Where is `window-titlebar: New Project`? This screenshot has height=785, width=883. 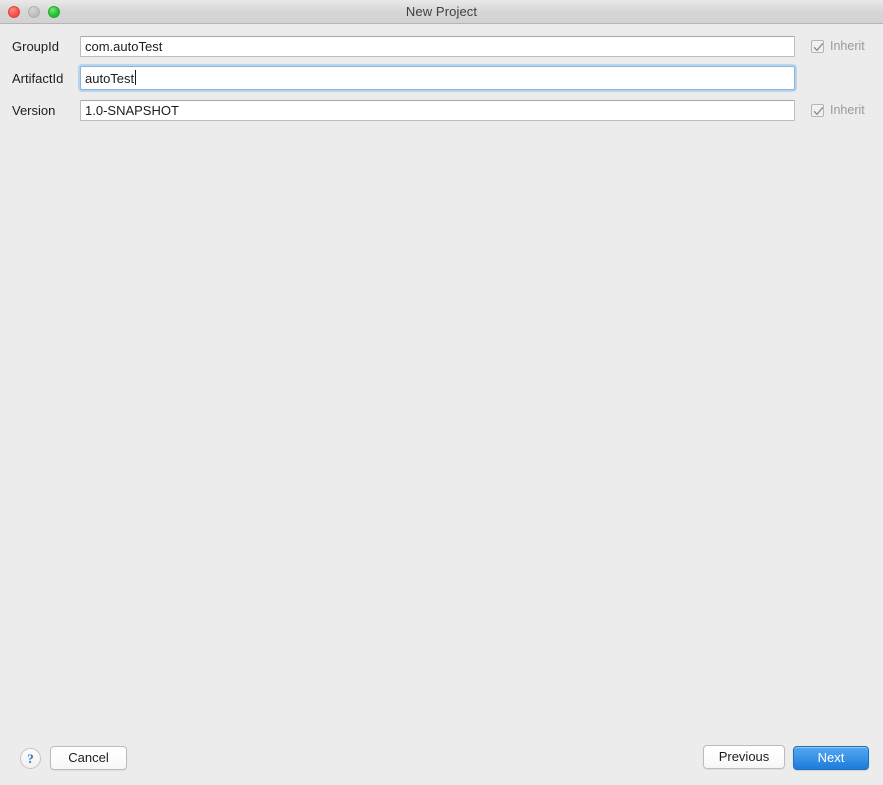
window-titlebar: New Project is located at coordinates (441, 12).